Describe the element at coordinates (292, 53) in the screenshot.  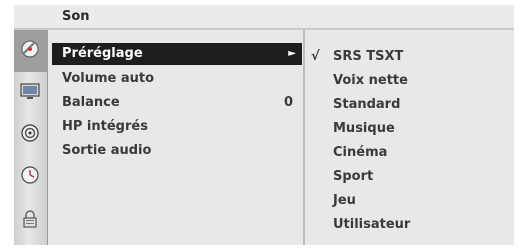
I see `submenu-arrow-icon: ►` at that location.